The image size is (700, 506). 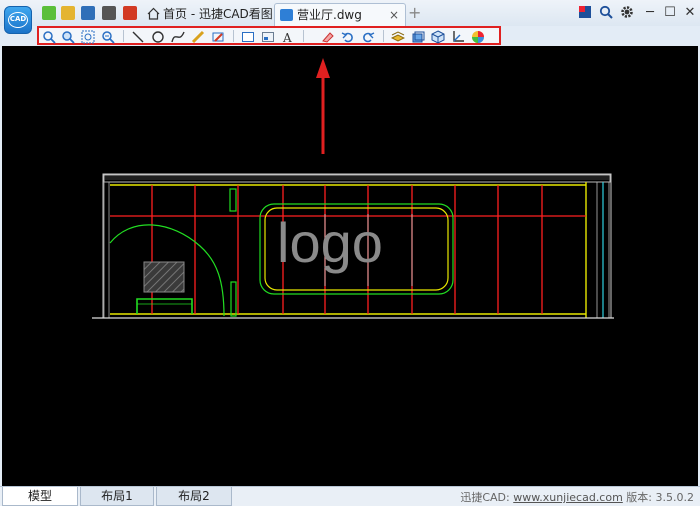 What do you see at coordinates (478, 36) in the screenshot?
I see `color-icon` at bounding box center [478, 36].